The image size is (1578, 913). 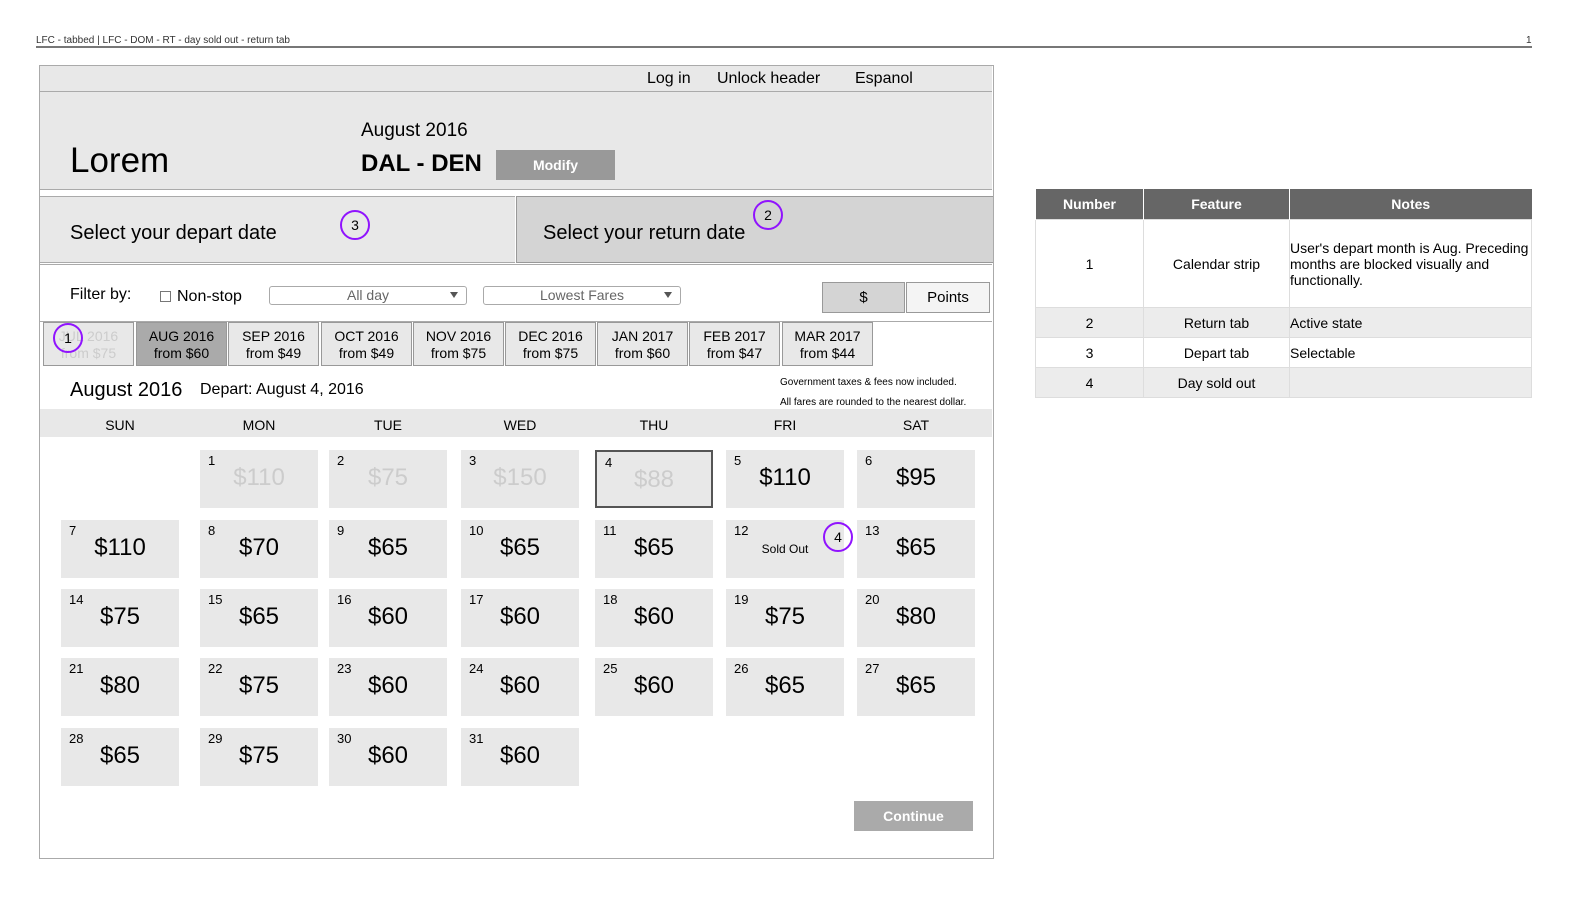 I want to click on table-cell: Selectable, so click(x=1410, y=352).